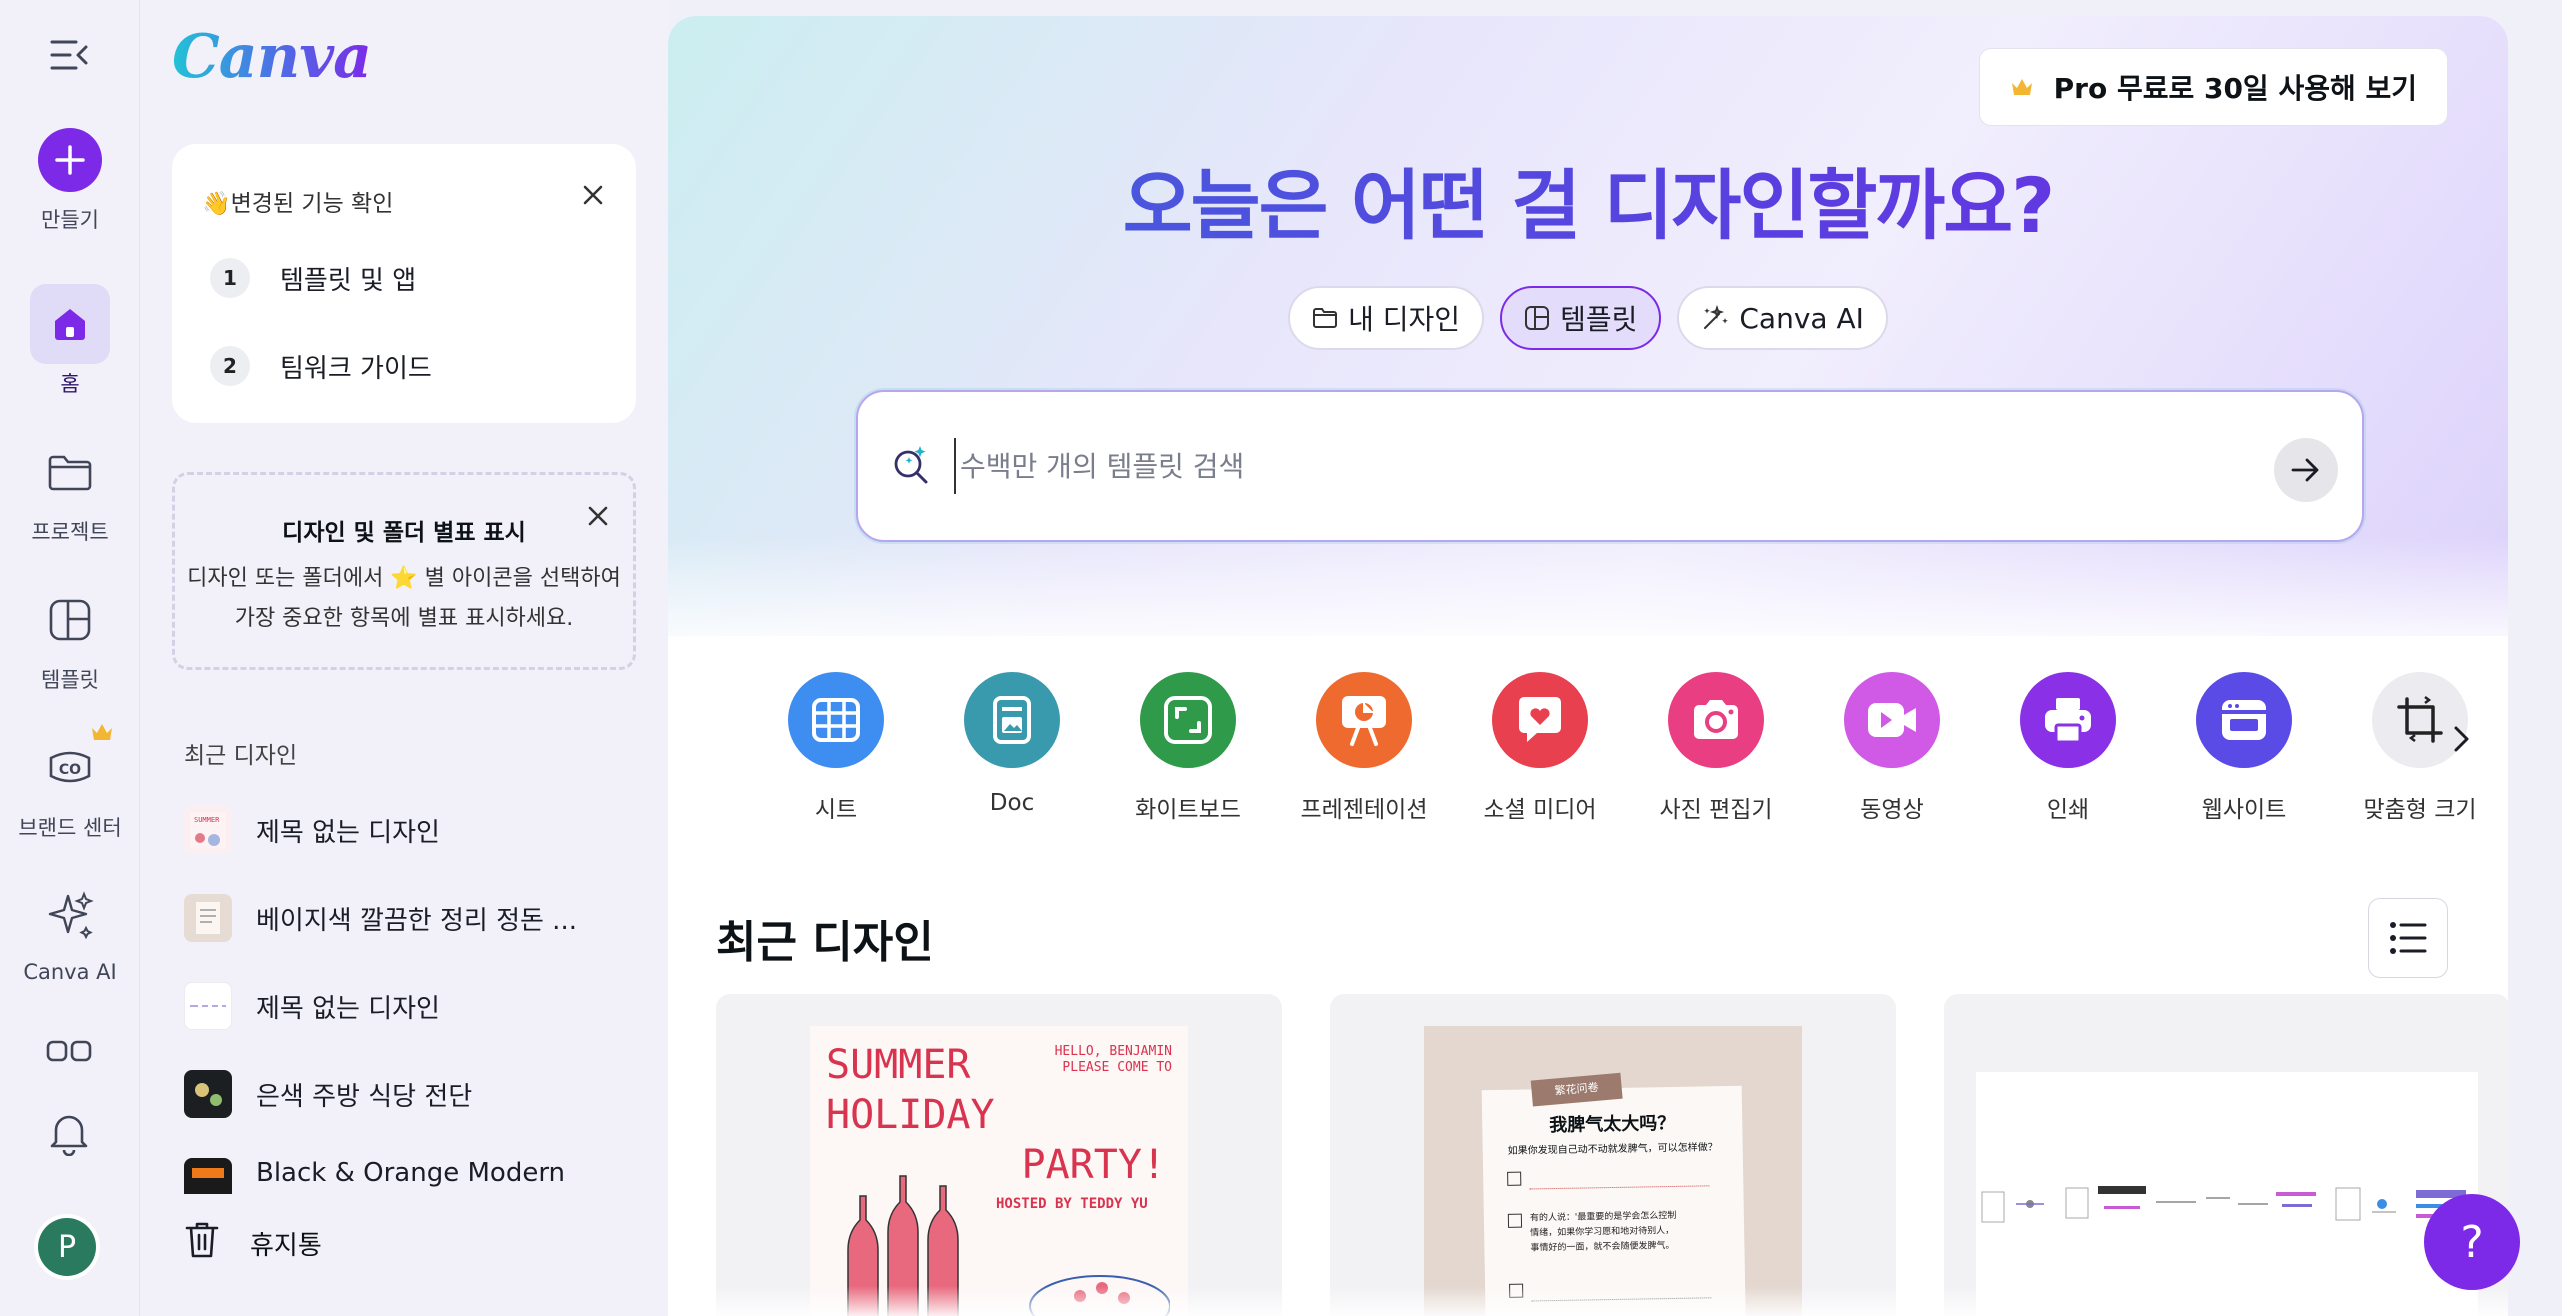  Describe the element at coordinates (1892, 748) in the screenshot. I see `shortcut-video: 동영상` at that location.